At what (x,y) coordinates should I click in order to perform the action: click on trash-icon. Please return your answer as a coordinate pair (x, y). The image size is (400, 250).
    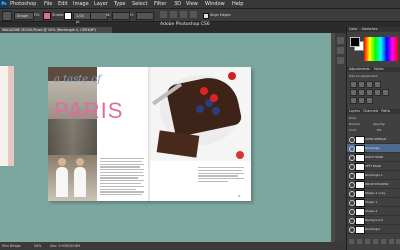
    Looking at the image, I should click on (398, 241).